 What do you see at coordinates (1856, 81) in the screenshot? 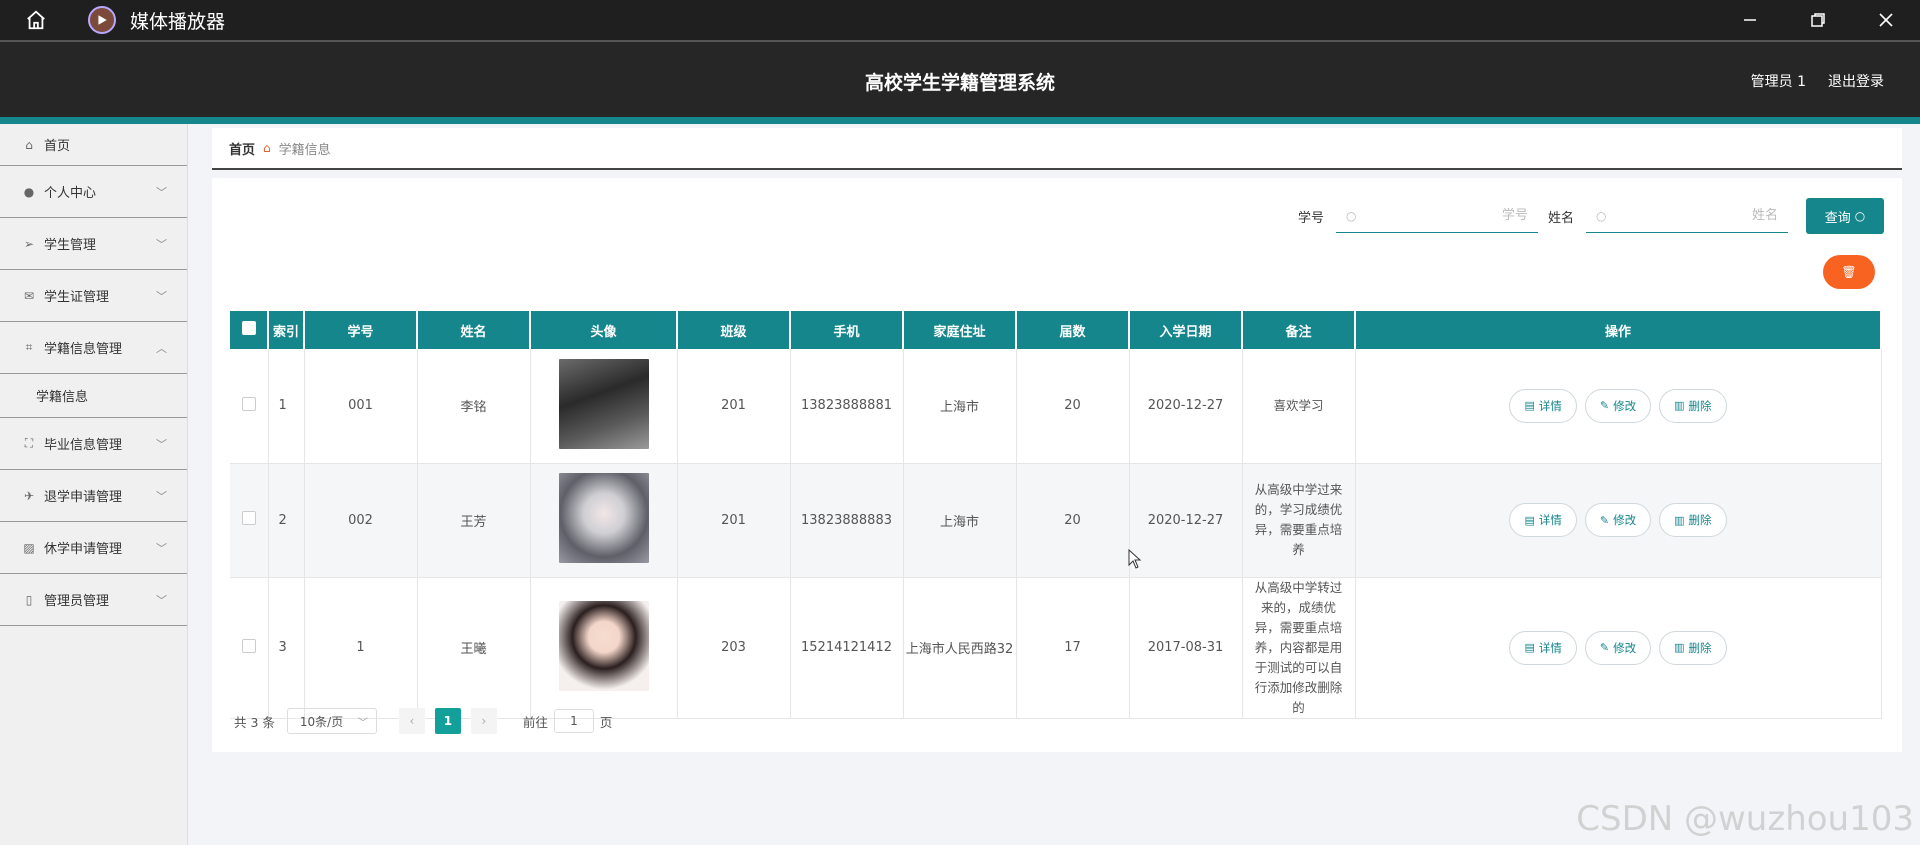
I see `logout-link: 退出登录` at bounding box center [1856, 81].